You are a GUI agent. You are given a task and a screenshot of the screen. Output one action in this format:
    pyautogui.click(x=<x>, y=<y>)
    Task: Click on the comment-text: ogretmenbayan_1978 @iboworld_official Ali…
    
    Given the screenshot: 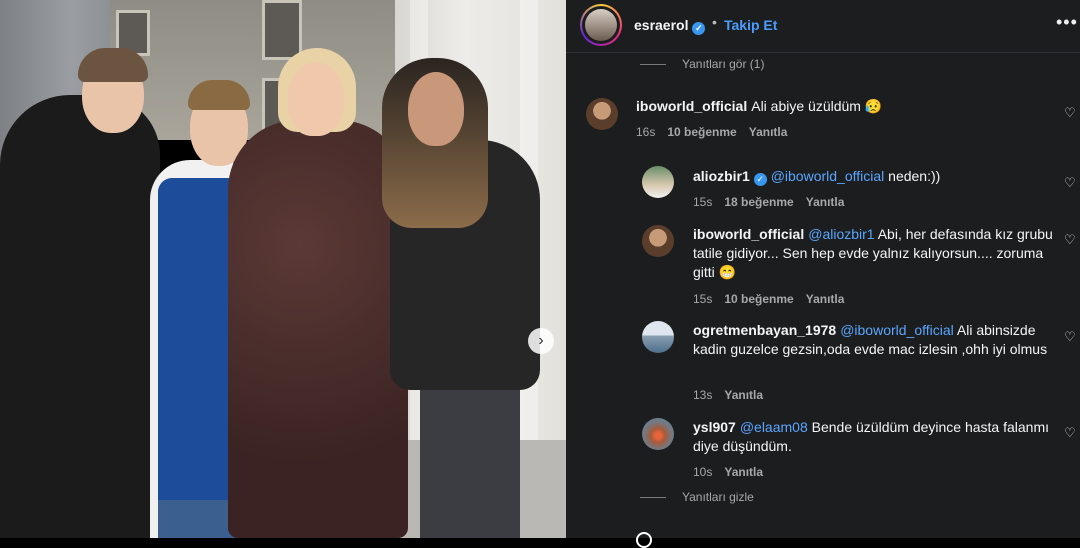 What is the action you would take?
    pyautogui.click(x=873, y=340)
    